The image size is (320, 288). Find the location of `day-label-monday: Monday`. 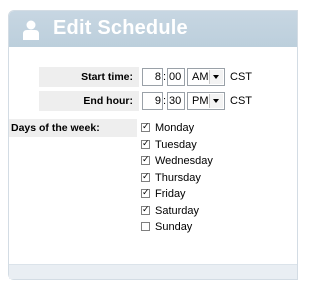

day-label-monday: Monday is located at coordinates (175, 128).